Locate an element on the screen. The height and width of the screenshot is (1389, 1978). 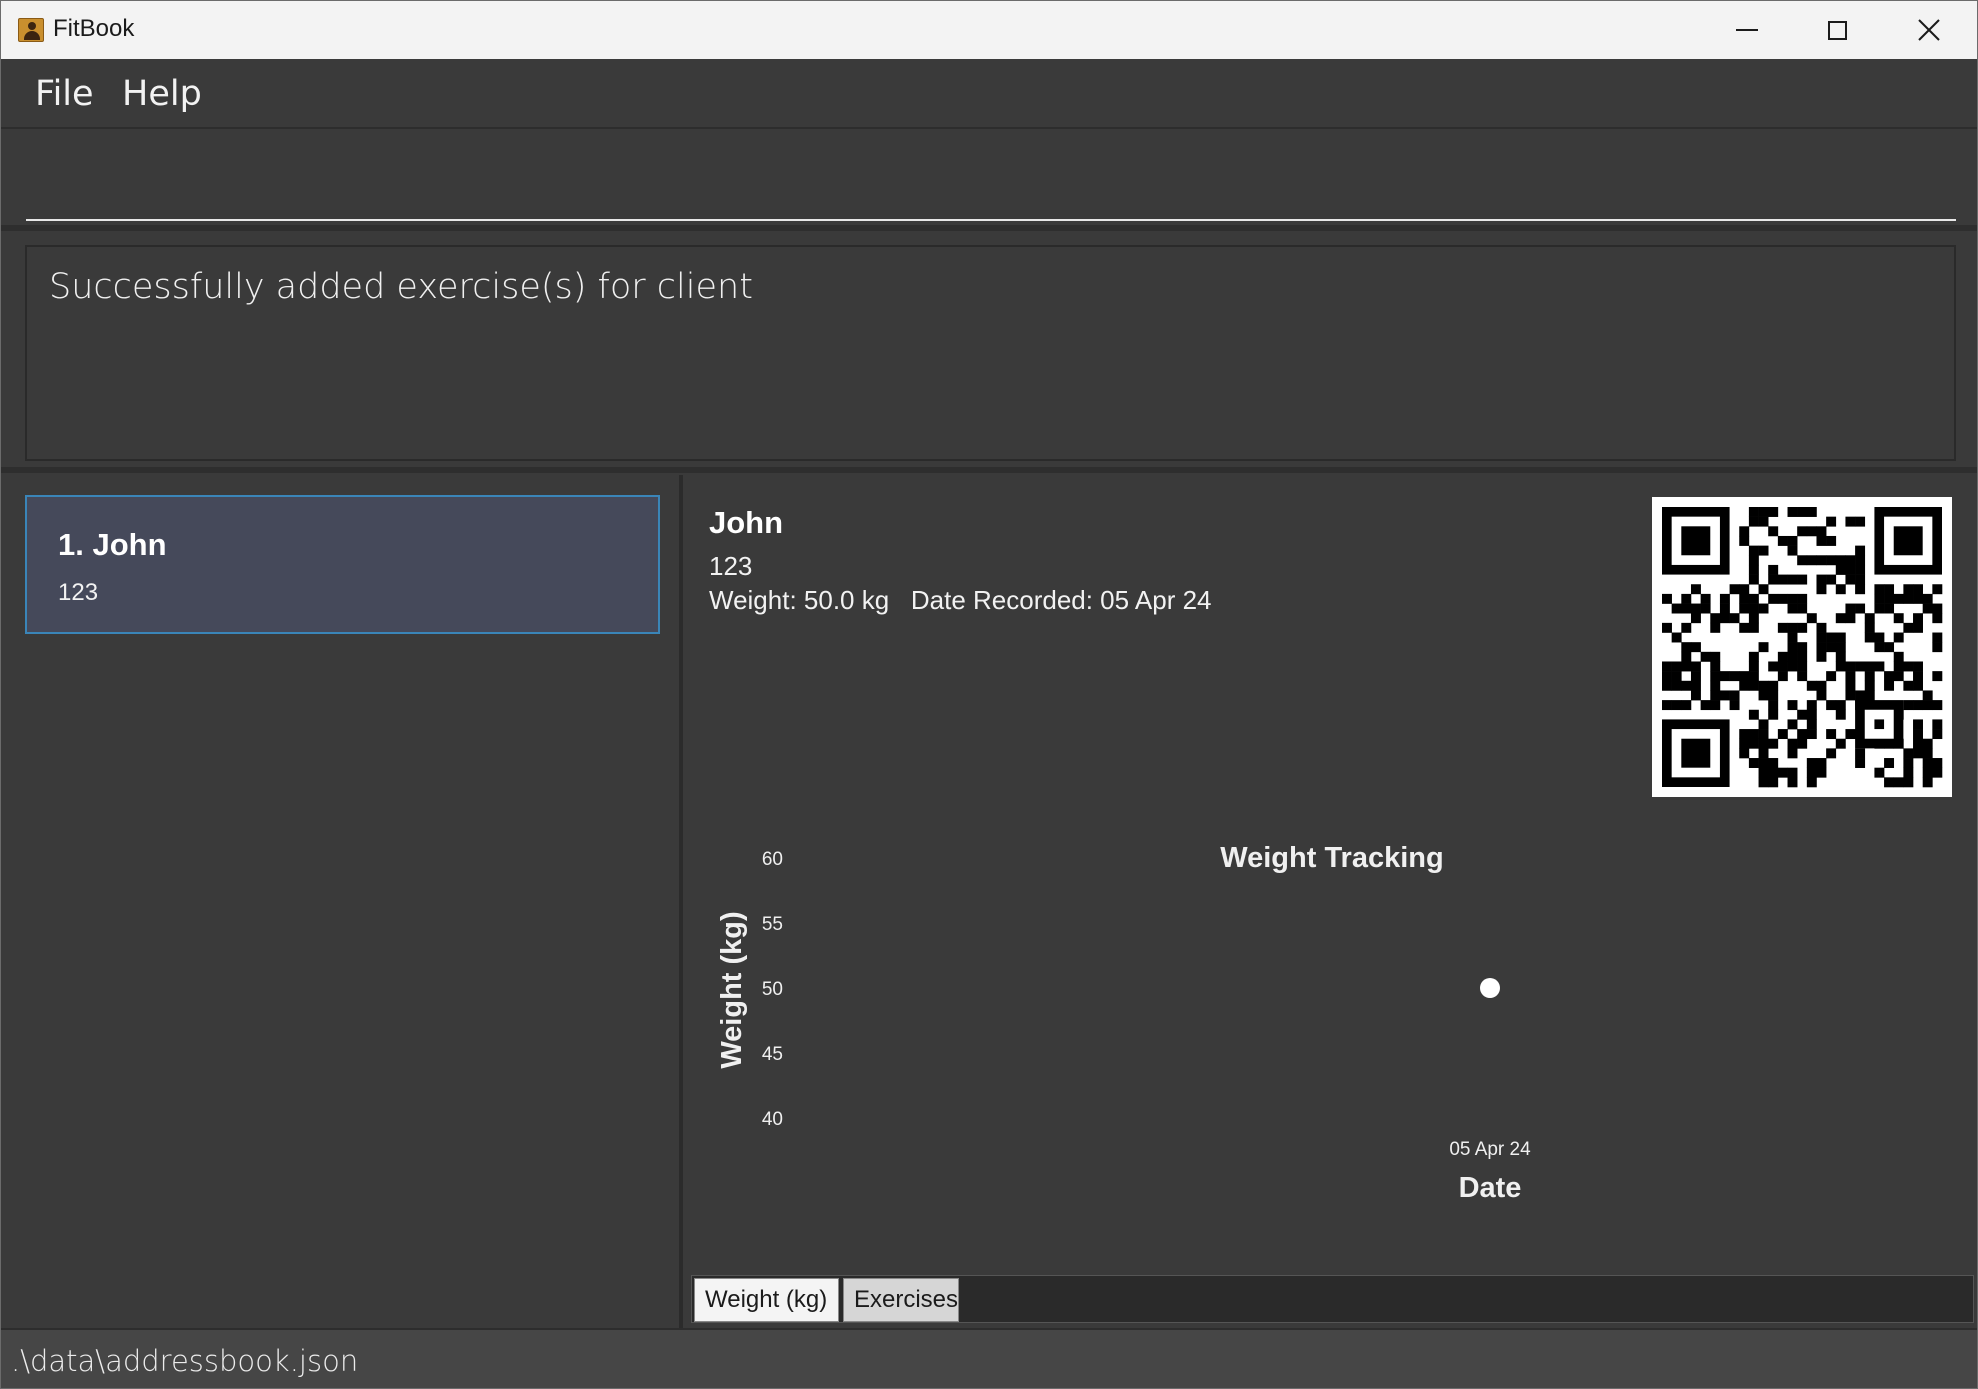
command-box is located at coordinates (989, 181).